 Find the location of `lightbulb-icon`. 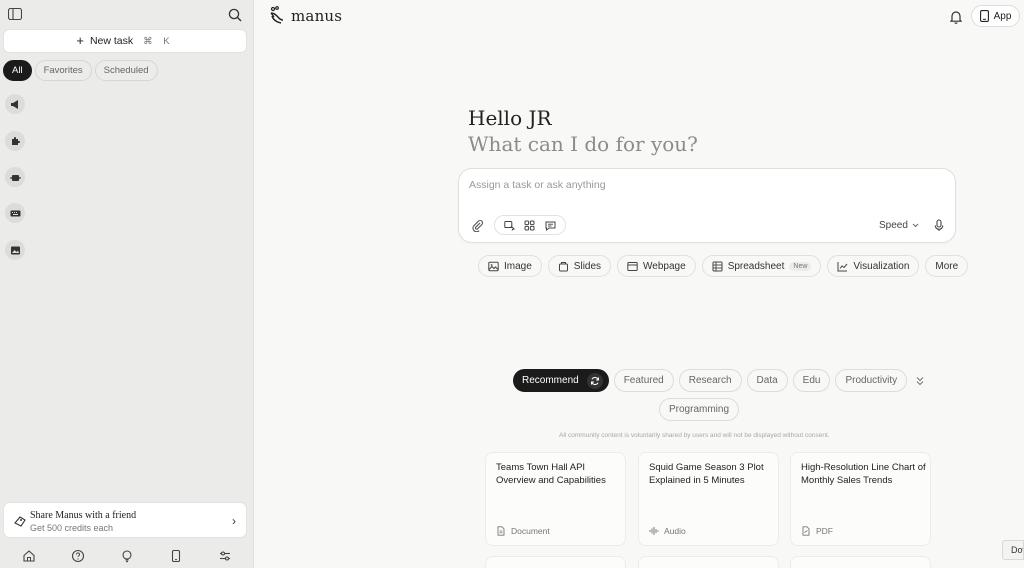

lightbulb-icon is located at coordinates (127, 556).